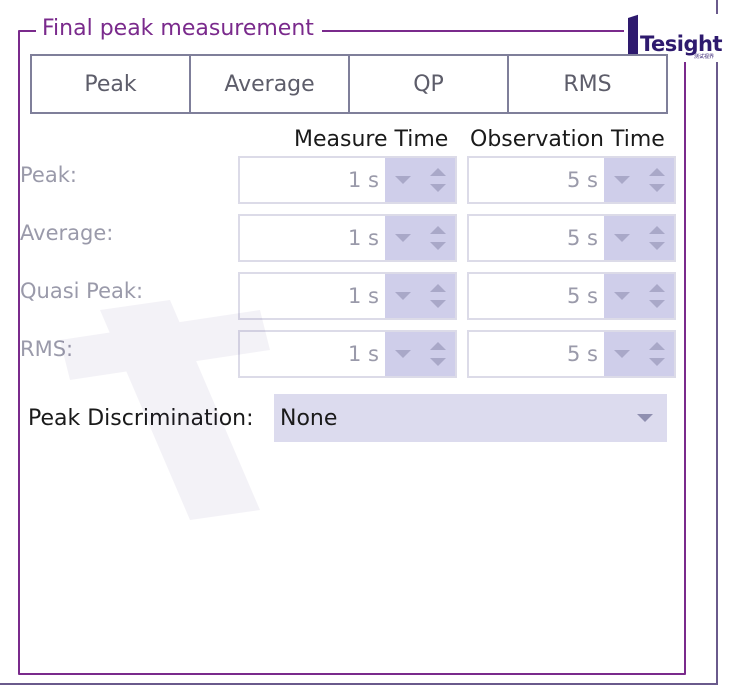  Describe the element at coordinates (681, 44) in the screenshot. I see `logo-text: Tesight` at that location.